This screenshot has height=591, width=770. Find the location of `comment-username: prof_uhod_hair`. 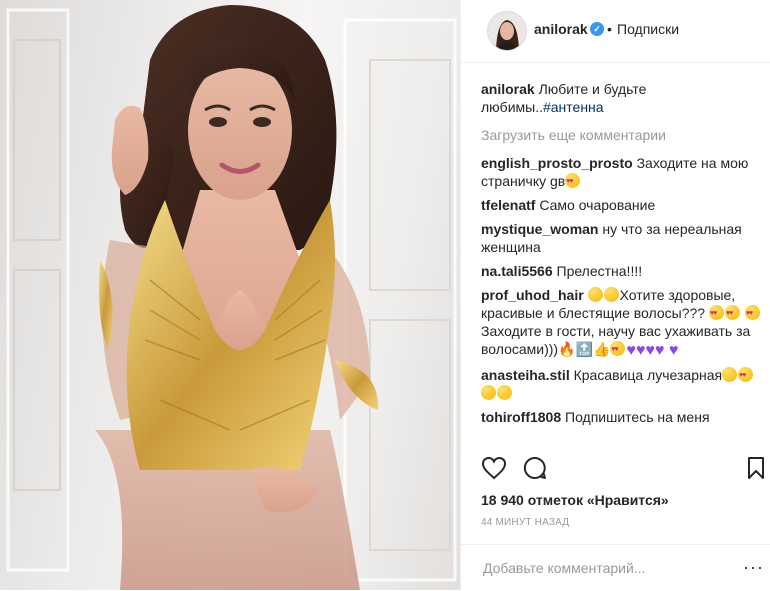

comment-username: prof_uhod_hair is located at coordinates (532, 295).